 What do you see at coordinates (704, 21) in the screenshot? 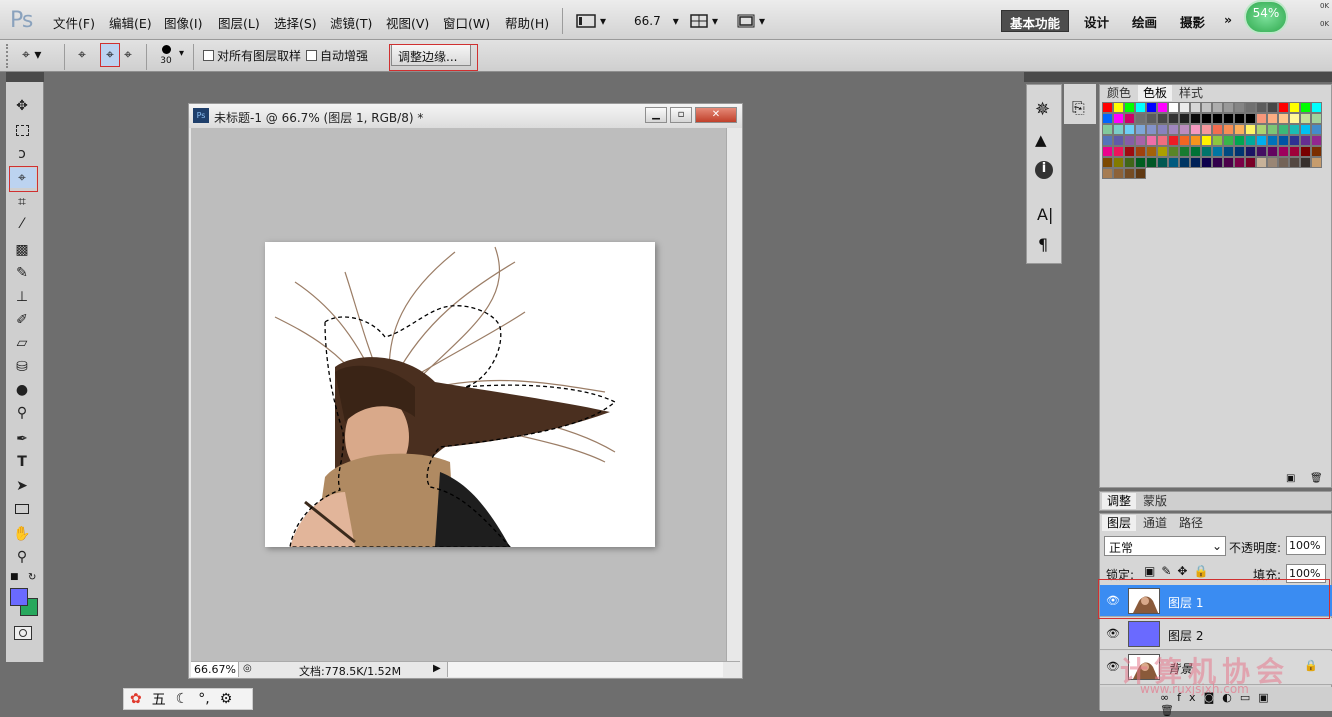
I see `arrange-documents-button: ▾` at bounding box center [704, 21].